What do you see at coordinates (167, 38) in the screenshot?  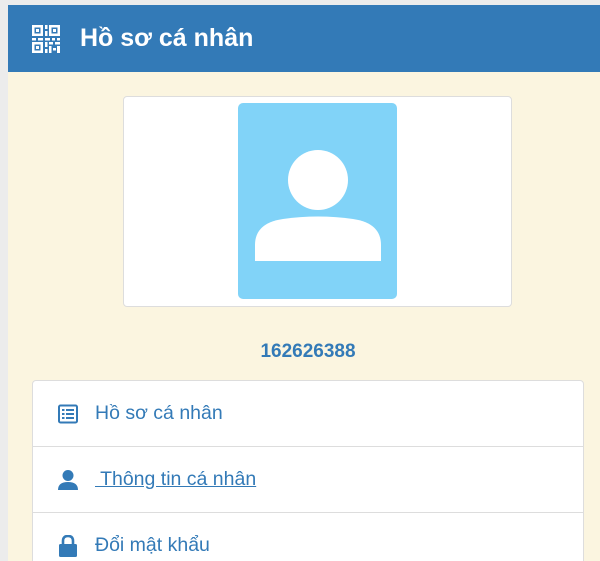 I see `page-title: Hồ sơ cá nhân` at bounding box center [167, 38].